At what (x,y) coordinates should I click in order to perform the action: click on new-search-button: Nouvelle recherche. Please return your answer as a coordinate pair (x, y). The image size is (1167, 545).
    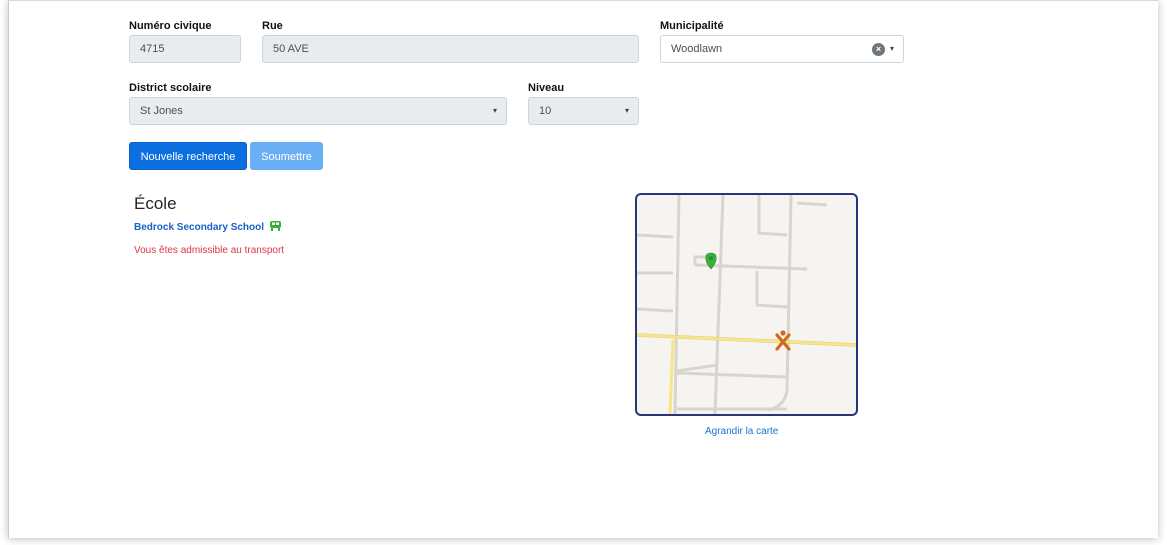
    Looking at the image, I should click on (188, 156).